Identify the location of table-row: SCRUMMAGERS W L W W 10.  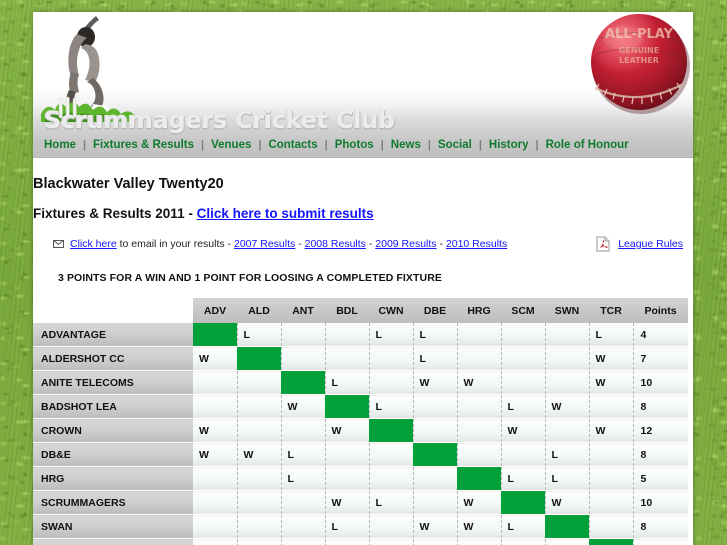
(360, 502).